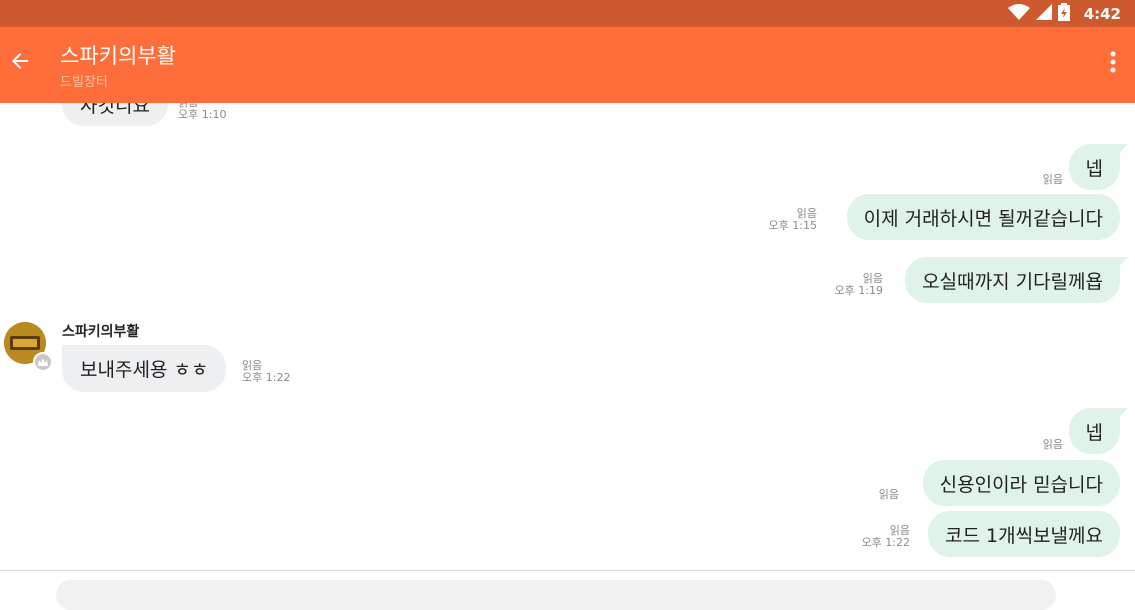 The width and height of the screenshot is (1135, 610). Describe the element at coordinates (101, 332) in the screenshot. I see `sender-name: 스파키의부활` at that location.